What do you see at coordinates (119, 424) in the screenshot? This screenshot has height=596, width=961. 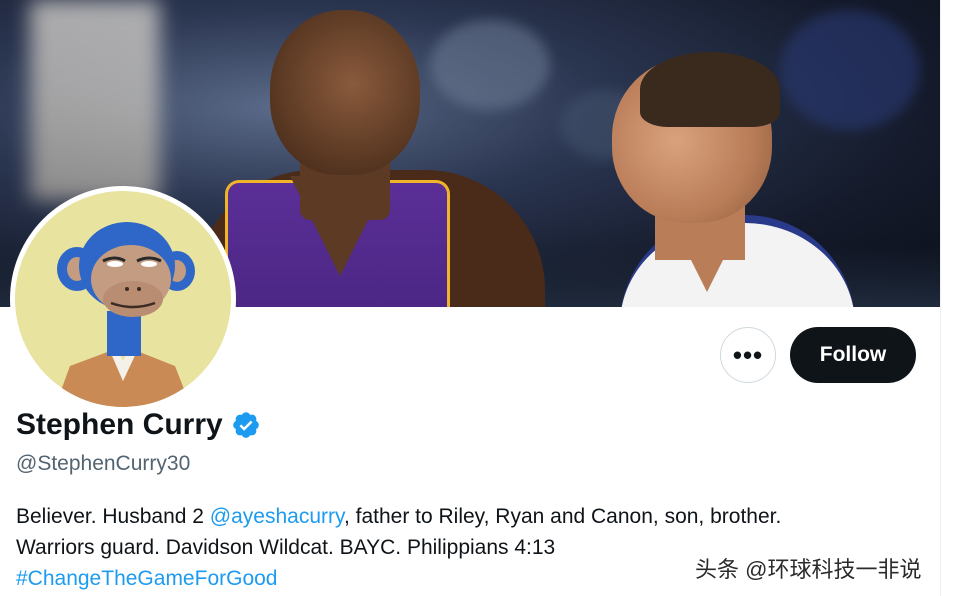 I see `profile-display-name: Stephen Curry` at bounding box center [119, 424].